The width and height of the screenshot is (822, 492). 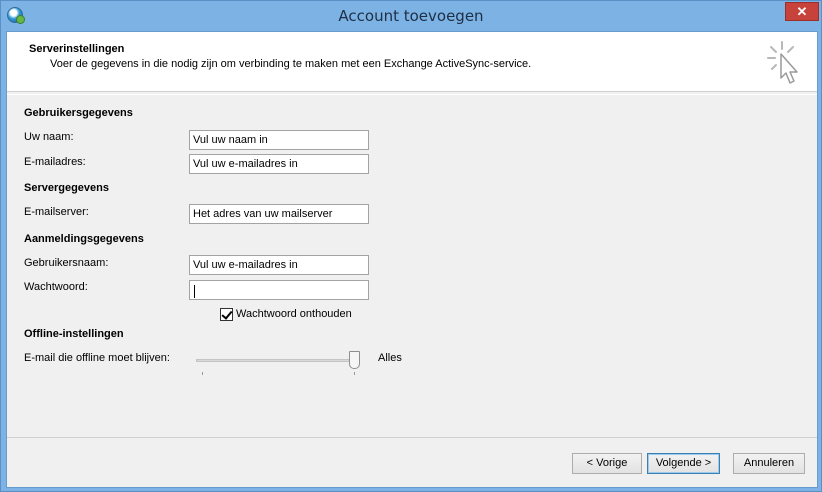 I want to click on offline-slider-track, so click(x=276, y=360).